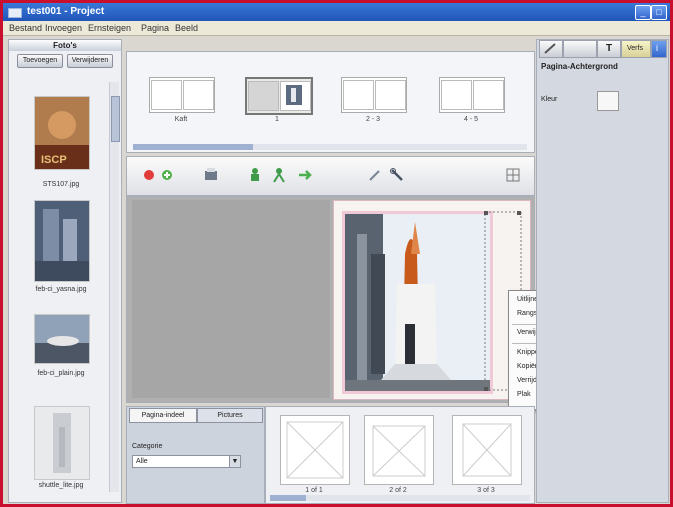  I want to click on tab-text: T, so click(609, 49).